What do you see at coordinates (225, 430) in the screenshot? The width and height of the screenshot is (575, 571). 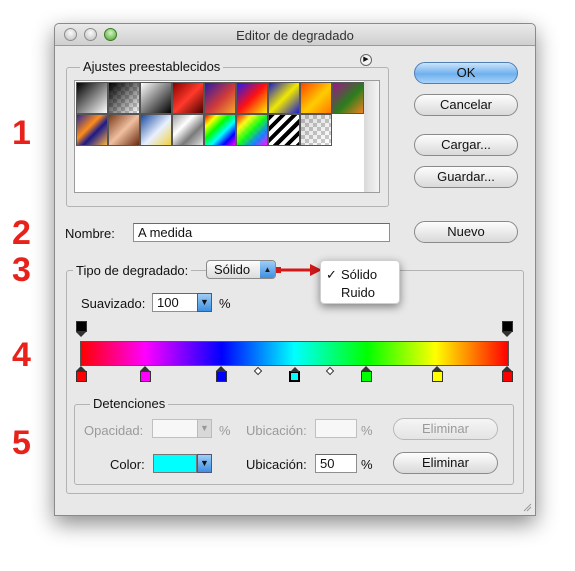 I see `opacity-unit: %` at bounding box center [225, 430].